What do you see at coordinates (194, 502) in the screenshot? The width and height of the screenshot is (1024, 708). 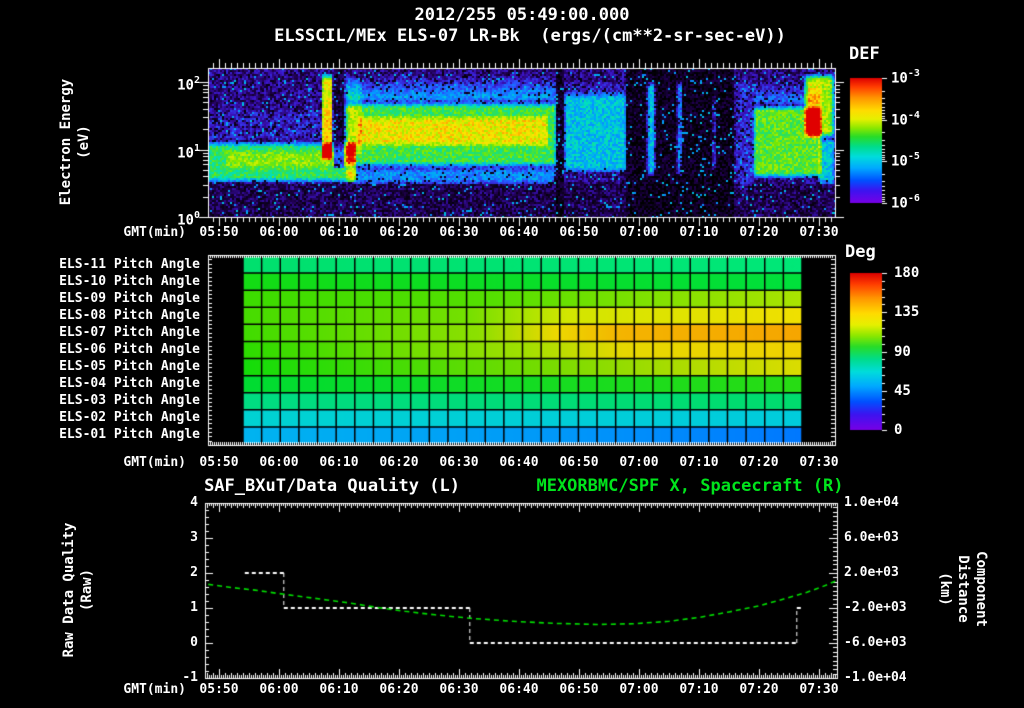 I see `y-tick-label: 4` at bounding box center [194, 502].